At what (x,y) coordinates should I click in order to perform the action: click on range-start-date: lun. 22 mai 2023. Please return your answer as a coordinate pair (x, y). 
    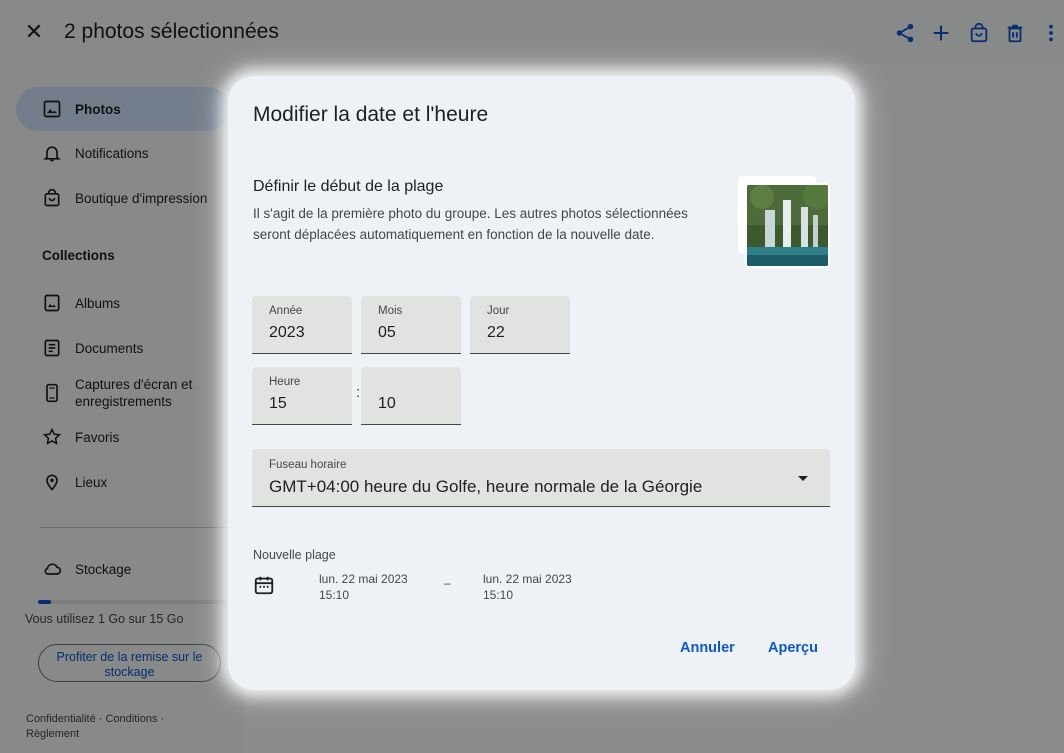
    Looking at the image, I should click on (363, 579).